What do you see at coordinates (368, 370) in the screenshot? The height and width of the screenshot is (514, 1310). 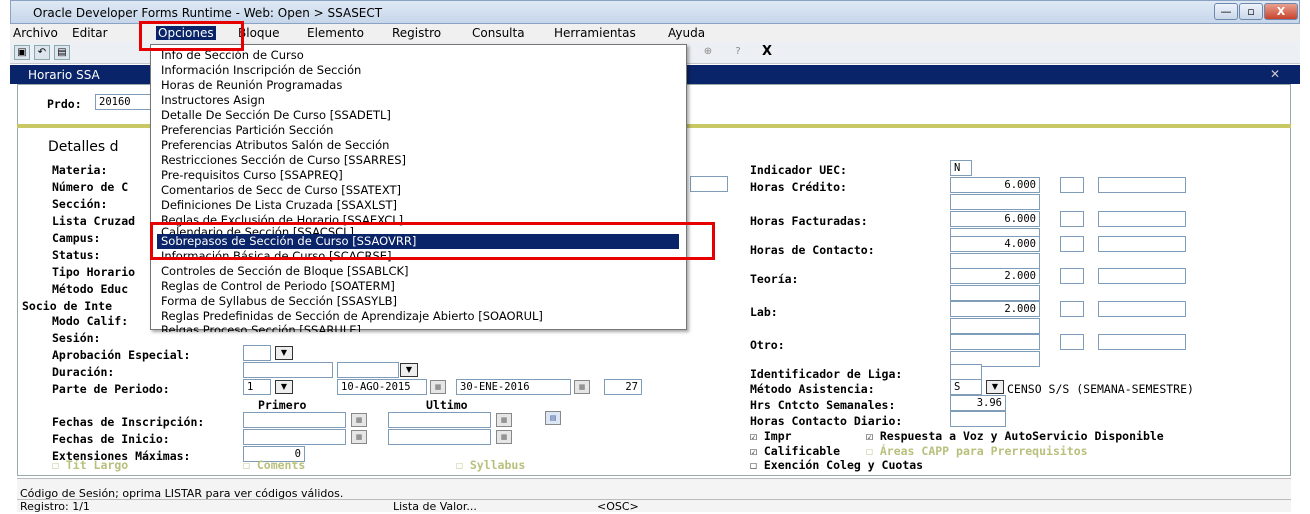 I see `duracion-unit-field` at bounding box center [368, 370].